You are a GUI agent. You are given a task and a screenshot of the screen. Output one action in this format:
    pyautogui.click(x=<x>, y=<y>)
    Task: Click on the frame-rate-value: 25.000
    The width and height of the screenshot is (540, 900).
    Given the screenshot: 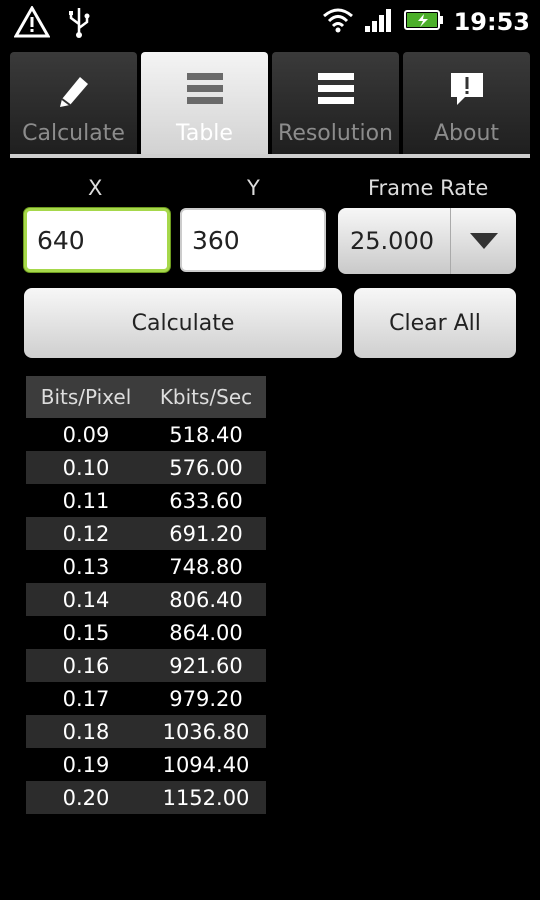 What is the action you would take?
    pyautogui.click(x=392, y=241)
    